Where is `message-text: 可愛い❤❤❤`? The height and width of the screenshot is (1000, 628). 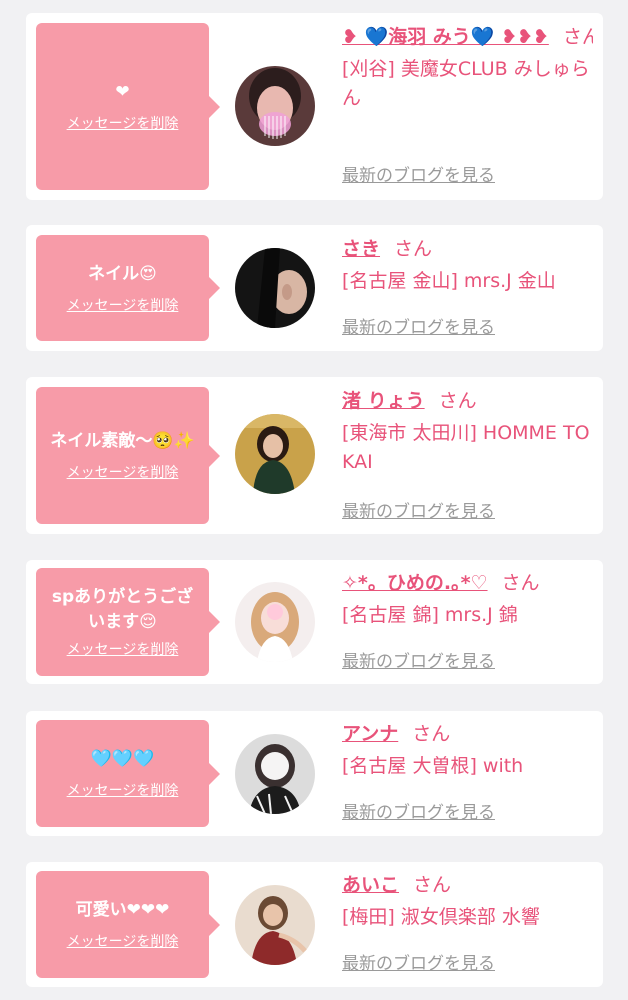
message-text: 可愛い❤❤❤ is located at coordinates (122, 910).